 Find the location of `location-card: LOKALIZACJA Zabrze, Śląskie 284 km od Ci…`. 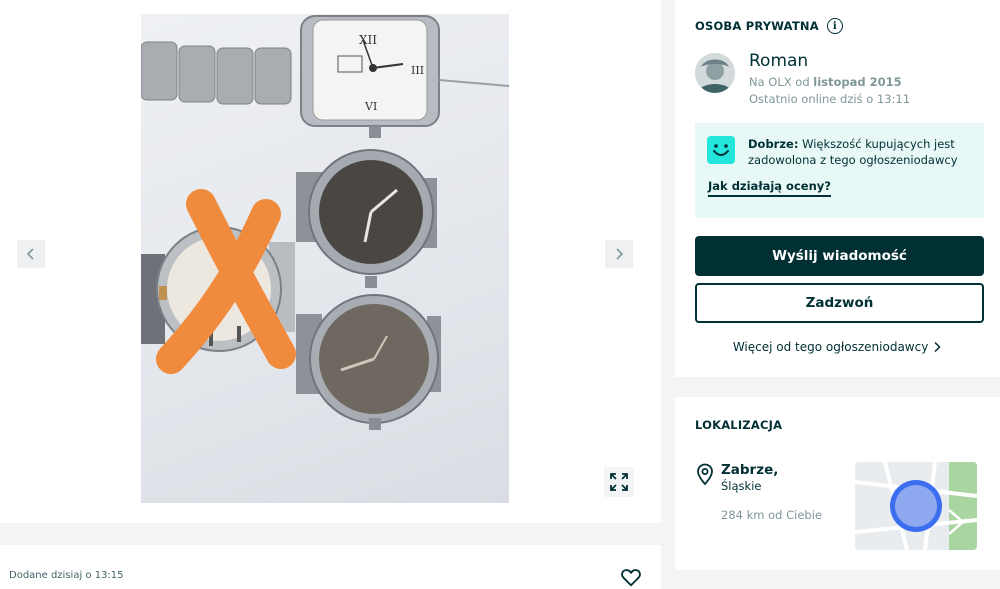

location-card: LOKALIZACJA Zabrze, Śląskie 284 km od Ci… is located at coordinates (837, 483).